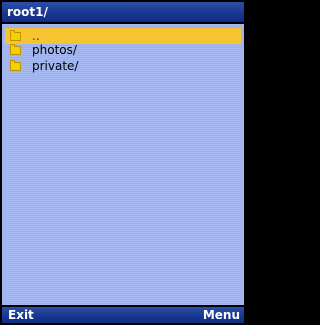  I want to click on exit-softkey: Exit, so click(21, 315).